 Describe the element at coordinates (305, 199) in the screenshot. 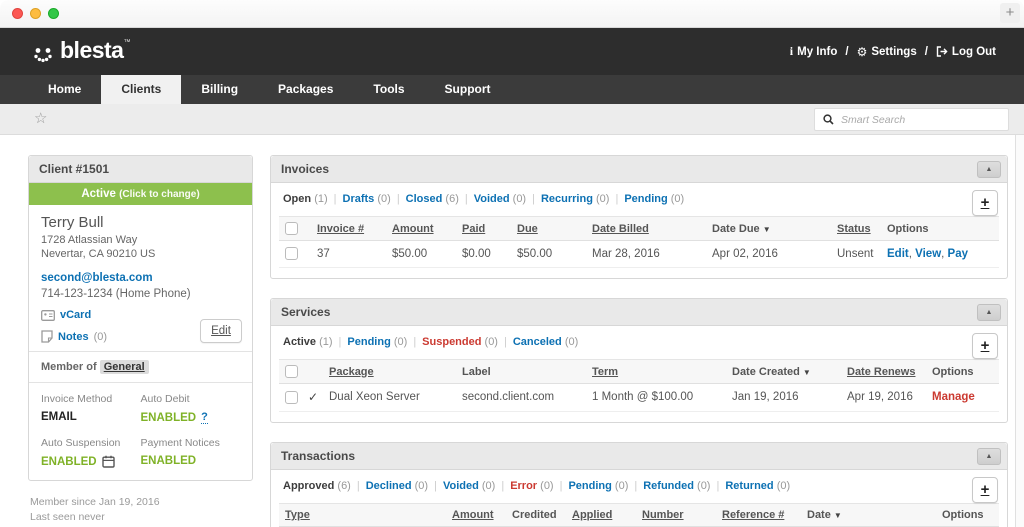

I see `filter-open: Open (1)` at that location.